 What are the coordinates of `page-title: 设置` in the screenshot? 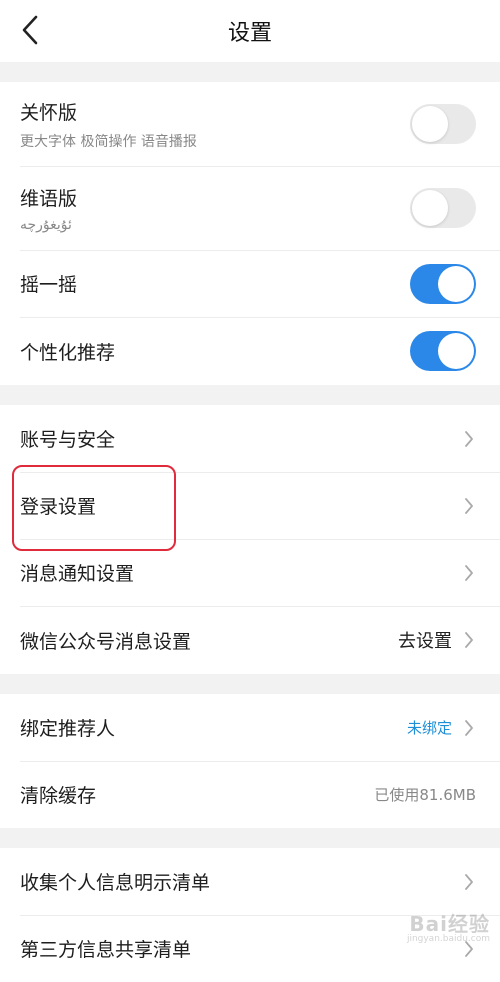 It's located at (249, 33).